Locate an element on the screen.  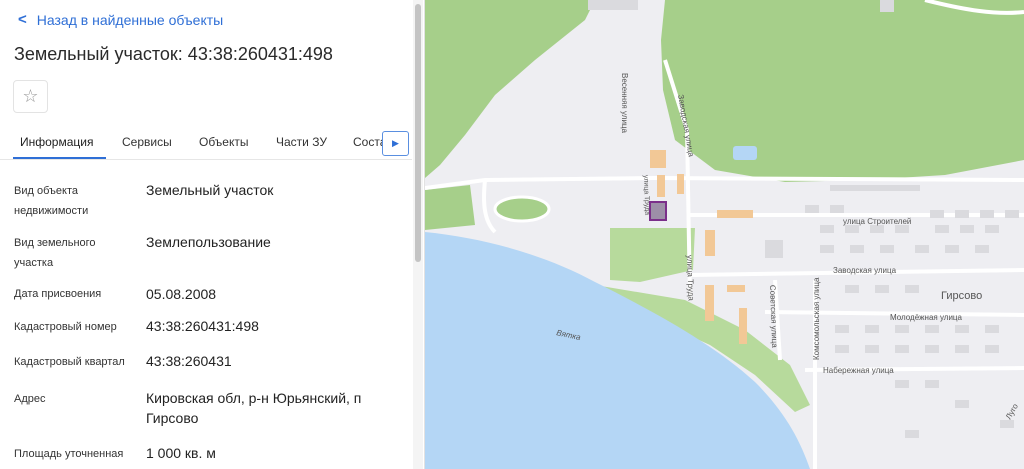
selected-parcel is located at coordinates (658, 211).